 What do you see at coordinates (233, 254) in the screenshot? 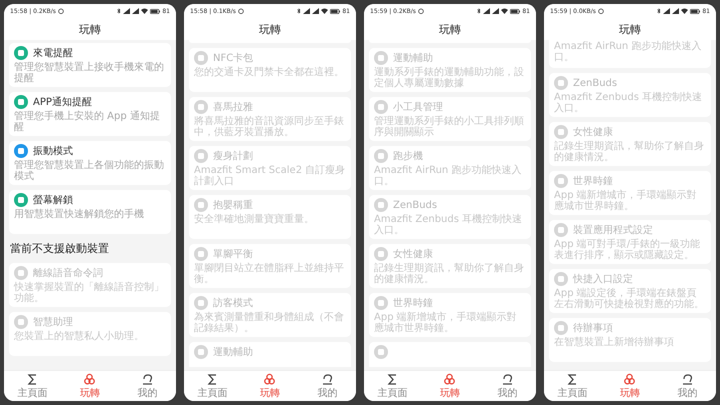
I see `feature-title: 單腳平衡` at bounding box center [233, 254].